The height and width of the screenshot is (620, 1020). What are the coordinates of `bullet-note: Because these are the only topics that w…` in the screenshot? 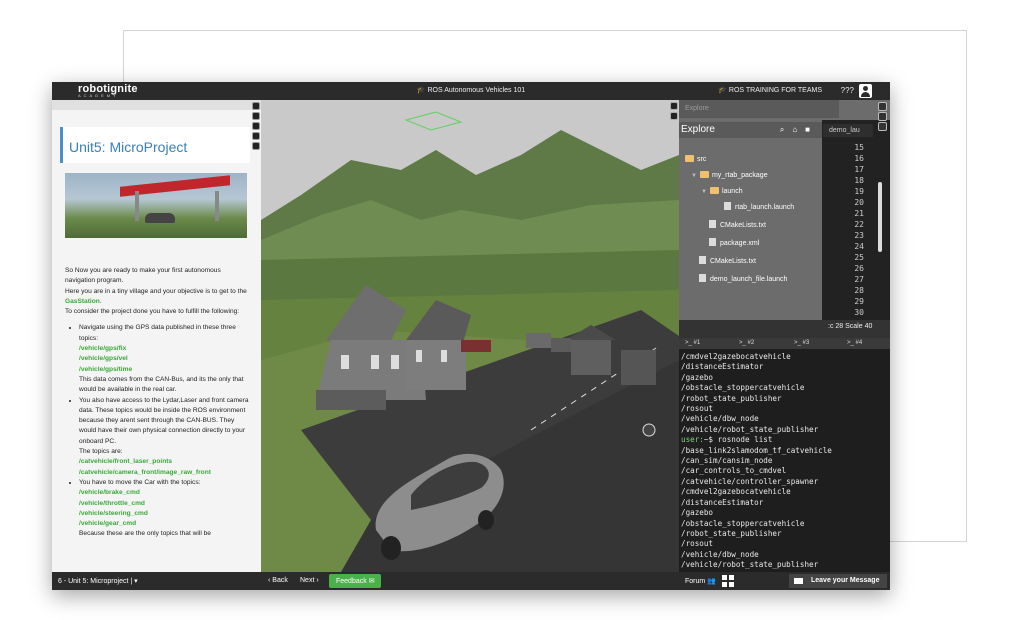 It's located at (145, 534).